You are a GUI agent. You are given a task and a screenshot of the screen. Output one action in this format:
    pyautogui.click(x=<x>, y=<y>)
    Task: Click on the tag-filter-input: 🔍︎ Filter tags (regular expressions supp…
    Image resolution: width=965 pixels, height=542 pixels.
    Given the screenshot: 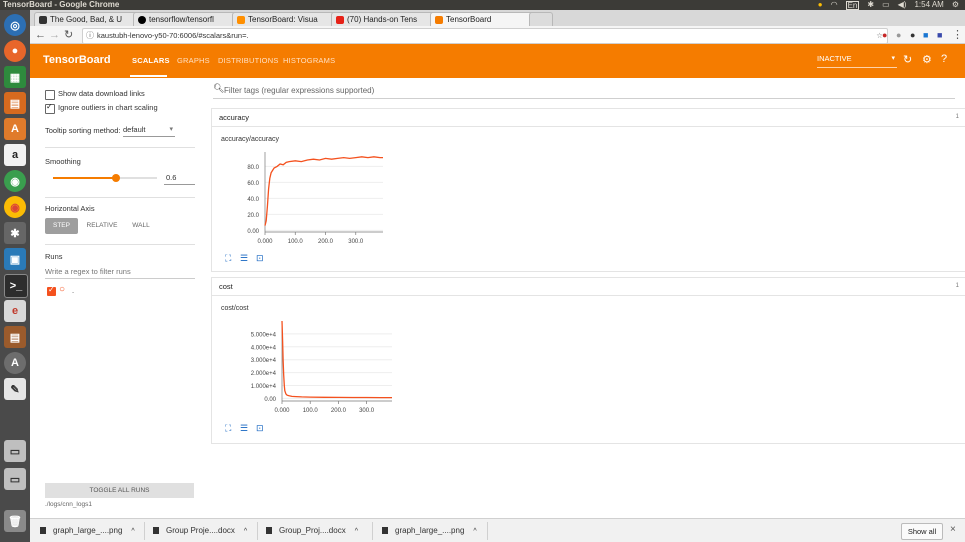 What is the action you would take?
    pyautogui.click(x=584, y=91)
    